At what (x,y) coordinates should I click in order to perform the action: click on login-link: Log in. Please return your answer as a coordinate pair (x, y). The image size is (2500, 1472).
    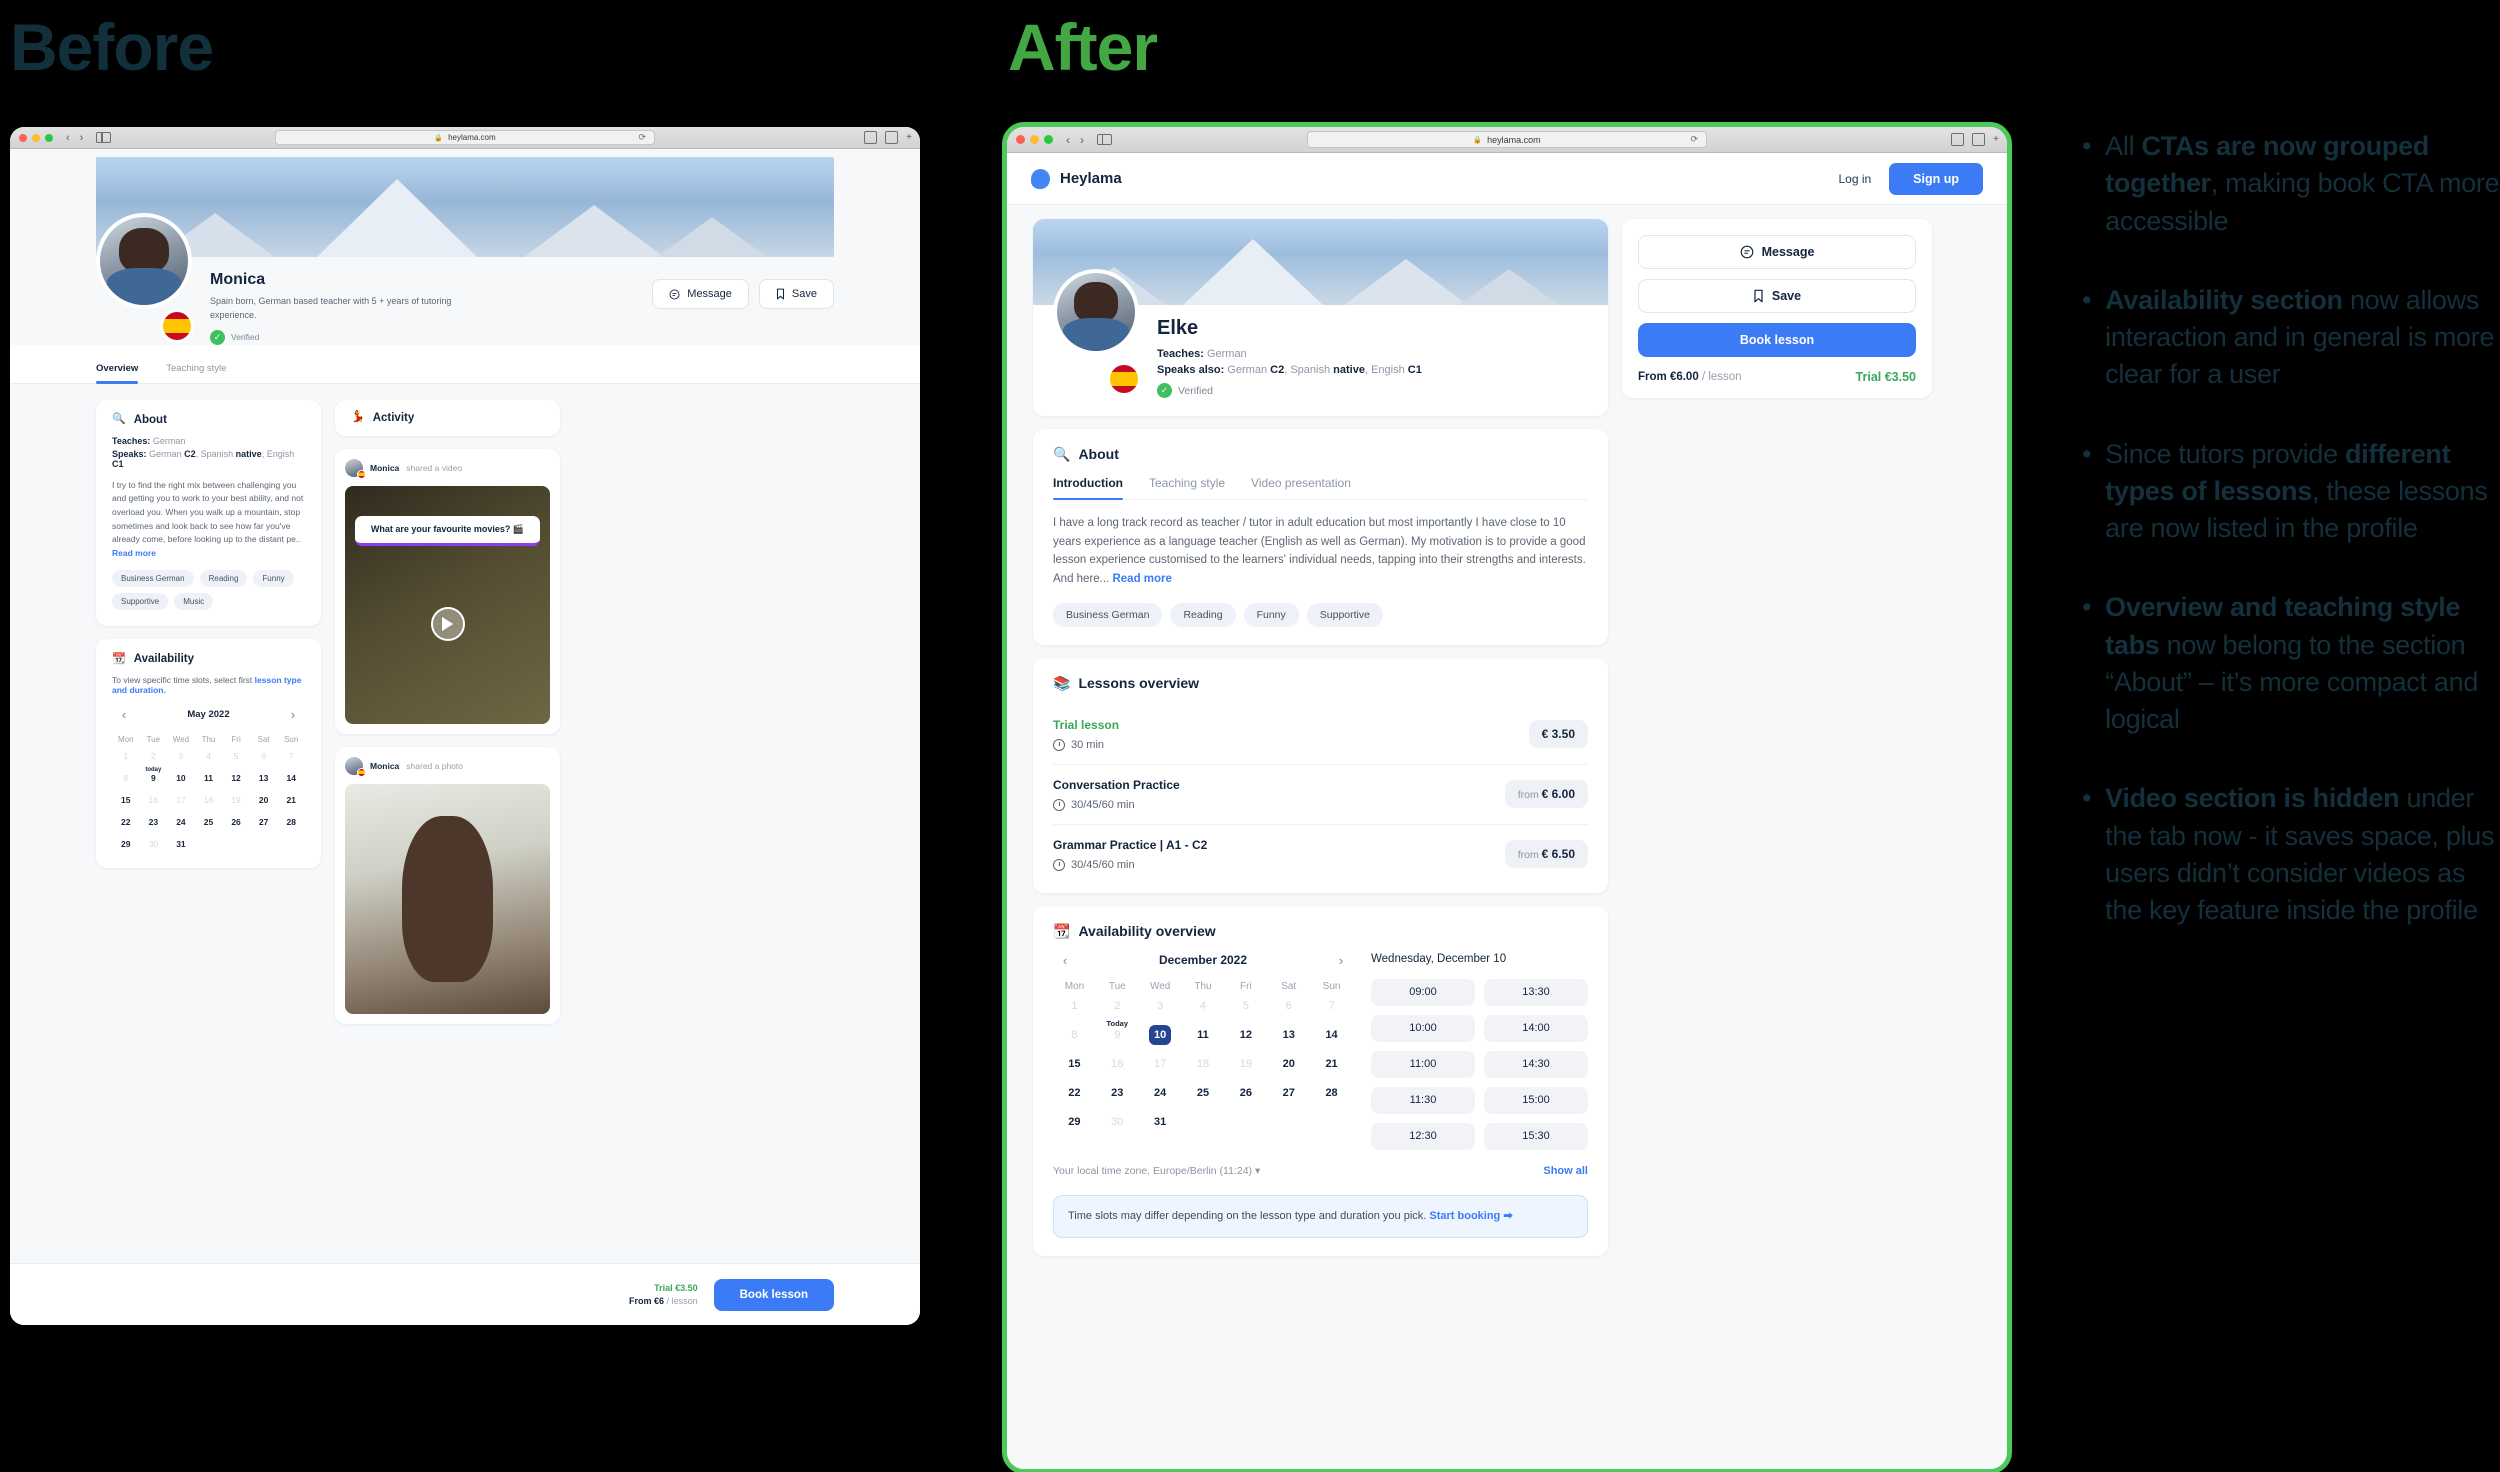
    Looking at the image, I should click on (1854, 179).